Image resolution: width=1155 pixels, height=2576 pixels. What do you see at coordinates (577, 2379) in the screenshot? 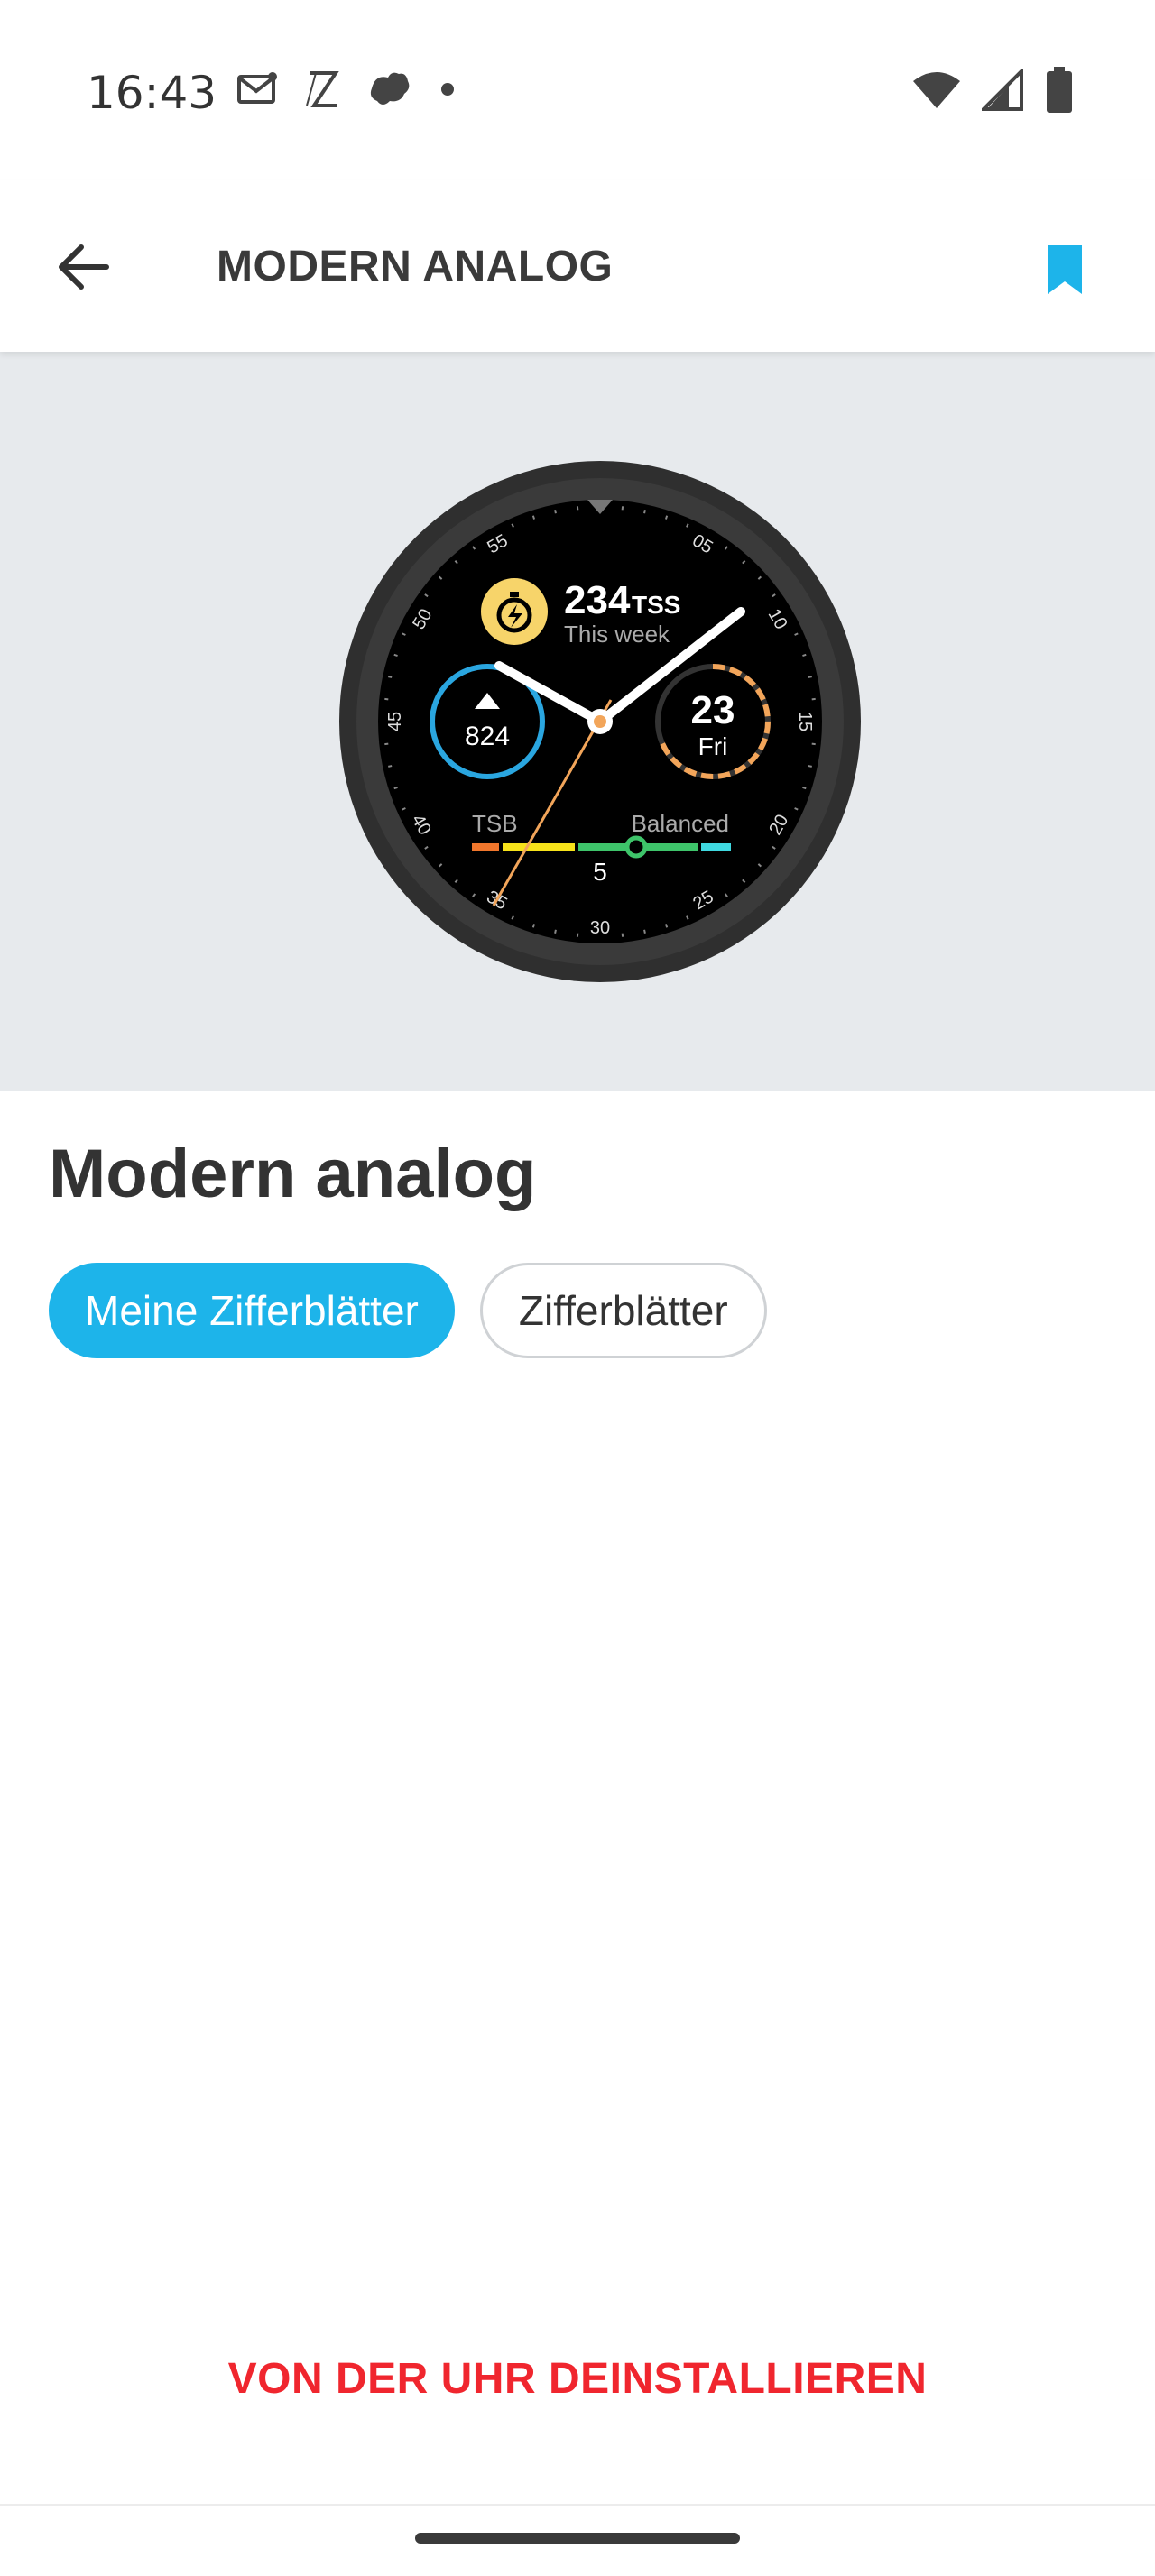
I see `uninstall-button: VON DER UHR DEINSTALLIEREN` at bounding box center [577, 2379].